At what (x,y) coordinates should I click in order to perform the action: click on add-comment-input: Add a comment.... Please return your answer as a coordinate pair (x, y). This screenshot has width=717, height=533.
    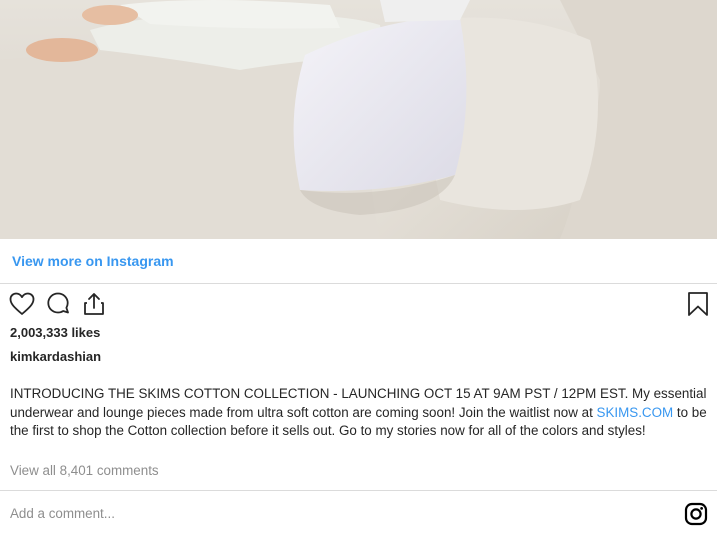
    Looking at the image, I should click on (62, 513).